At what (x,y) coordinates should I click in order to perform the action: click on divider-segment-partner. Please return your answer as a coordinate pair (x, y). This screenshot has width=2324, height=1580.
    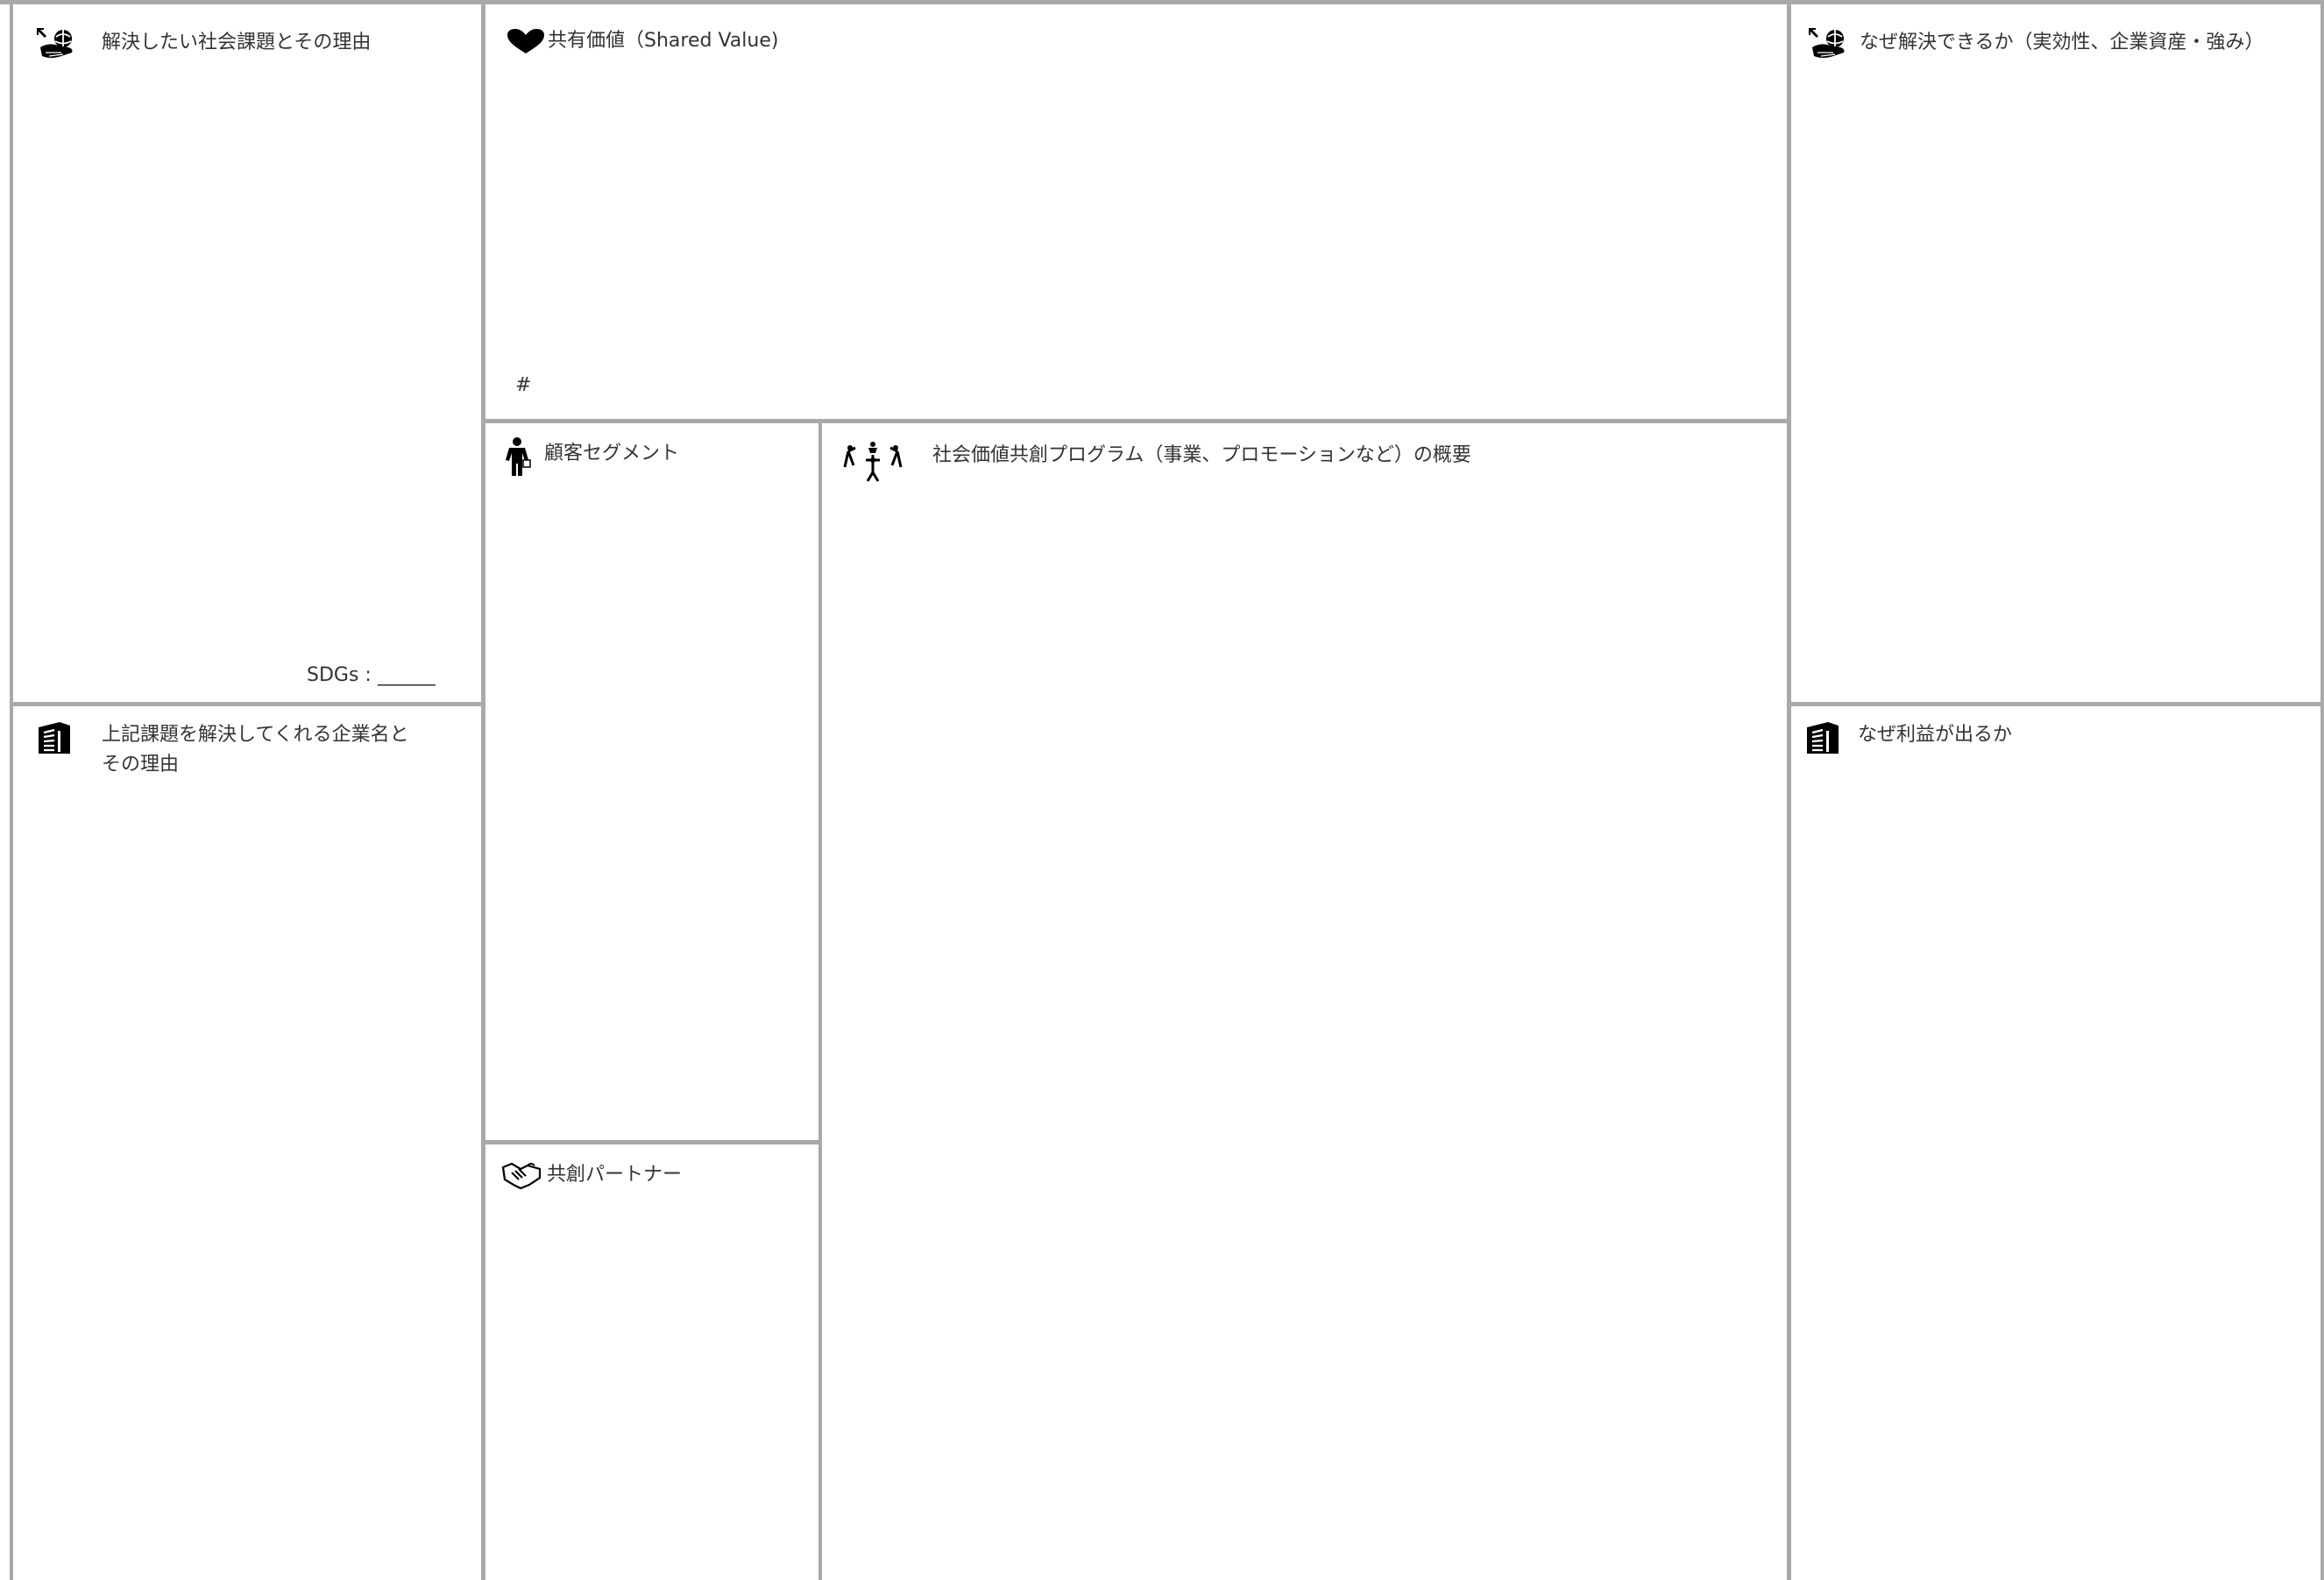
    Looking at the image, I should click on (651, 1142).